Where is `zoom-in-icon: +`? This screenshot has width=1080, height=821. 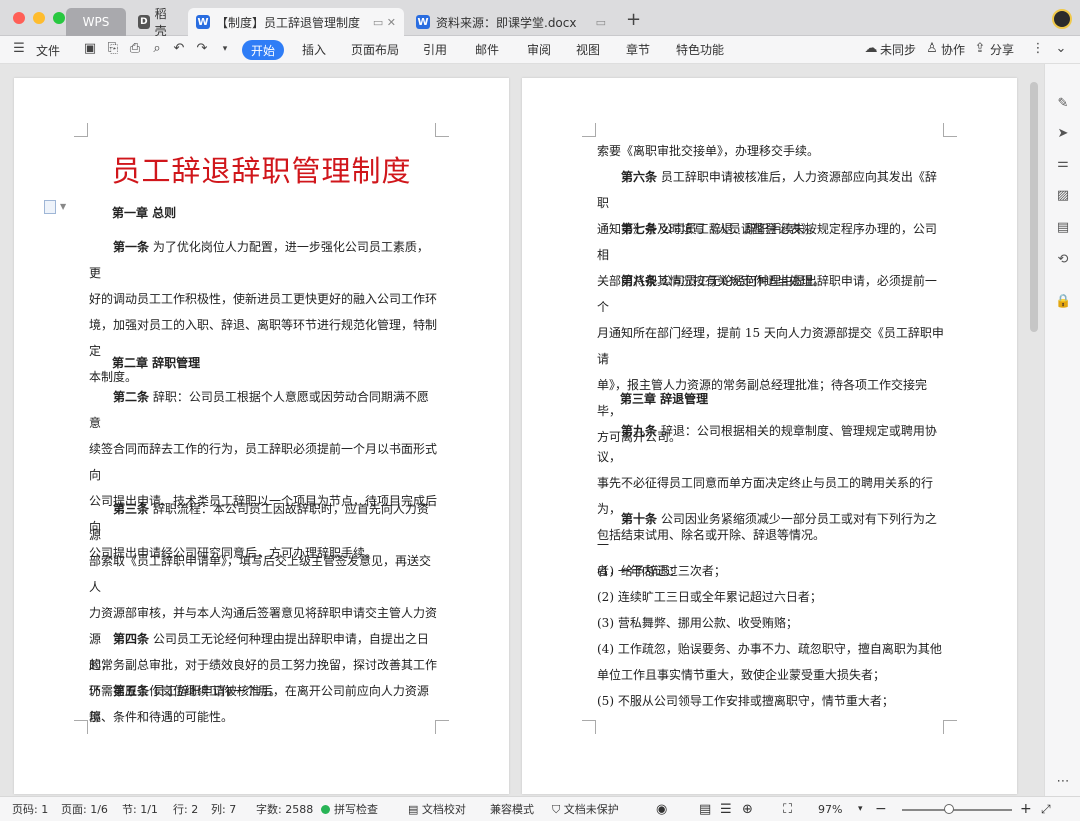
zoom-in-icon: + is located at coordinates (1026, 809).